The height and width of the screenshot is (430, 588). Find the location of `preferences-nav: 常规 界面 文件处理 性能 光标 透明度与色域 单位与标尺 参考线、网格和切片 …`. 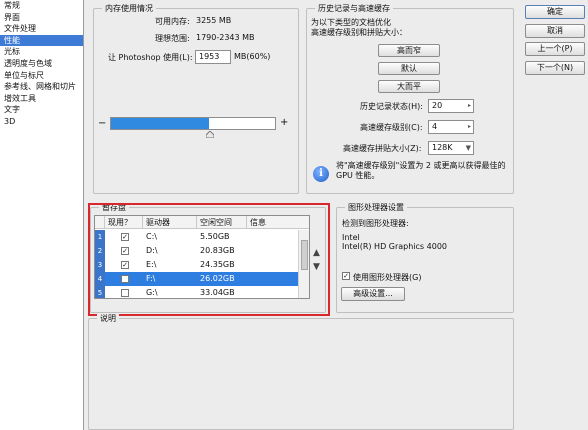

preferences-nav: 常规 界面 文件处理 性能 光标 透明度与色域 单位与标尺 参考线、网格和切片 … is located at coordinates (42, 215).